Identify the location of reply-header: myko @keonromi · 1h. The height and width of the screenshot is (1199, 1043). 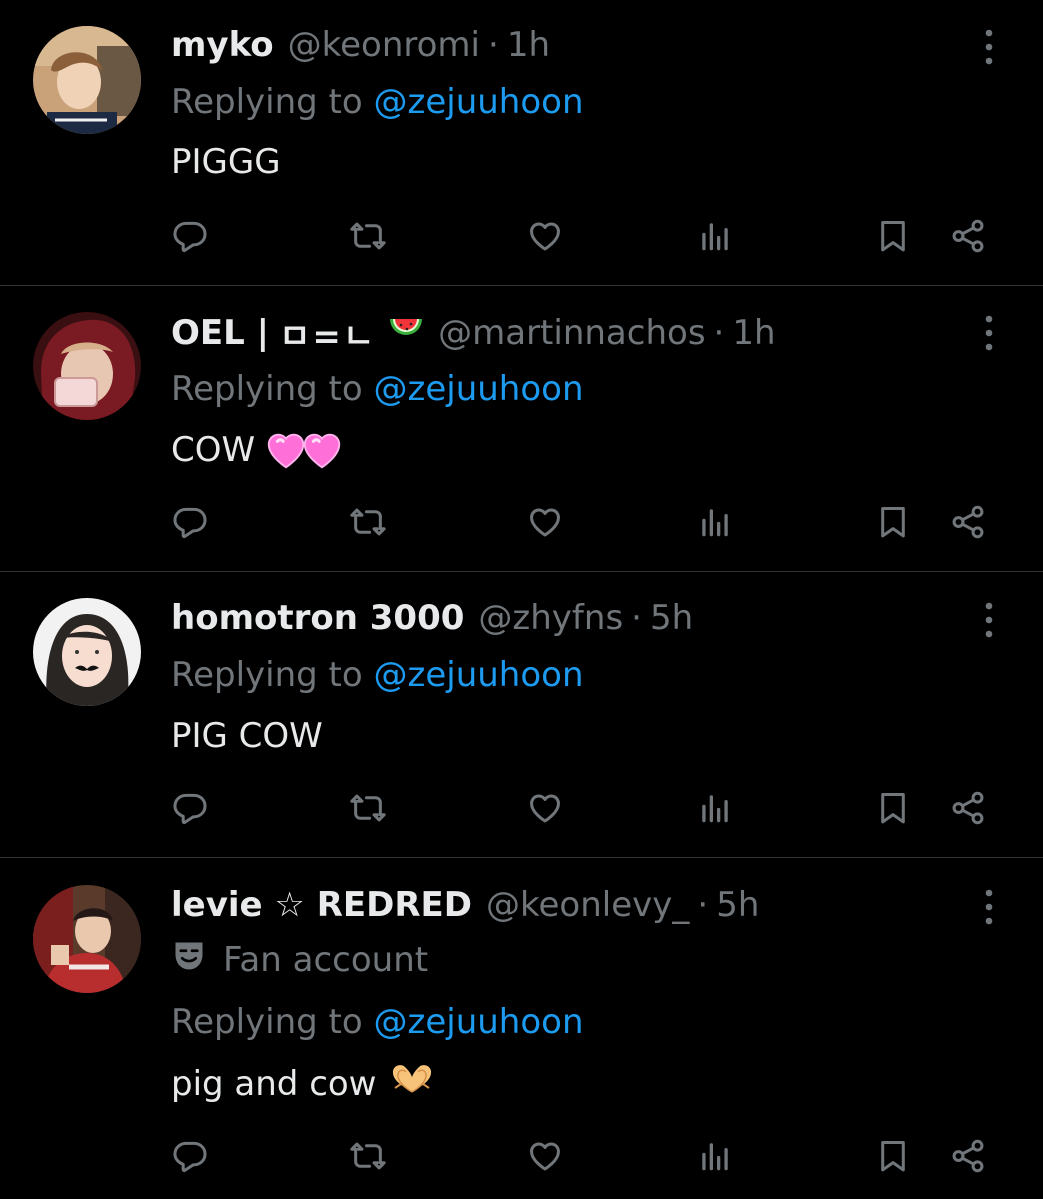
(360, 45).